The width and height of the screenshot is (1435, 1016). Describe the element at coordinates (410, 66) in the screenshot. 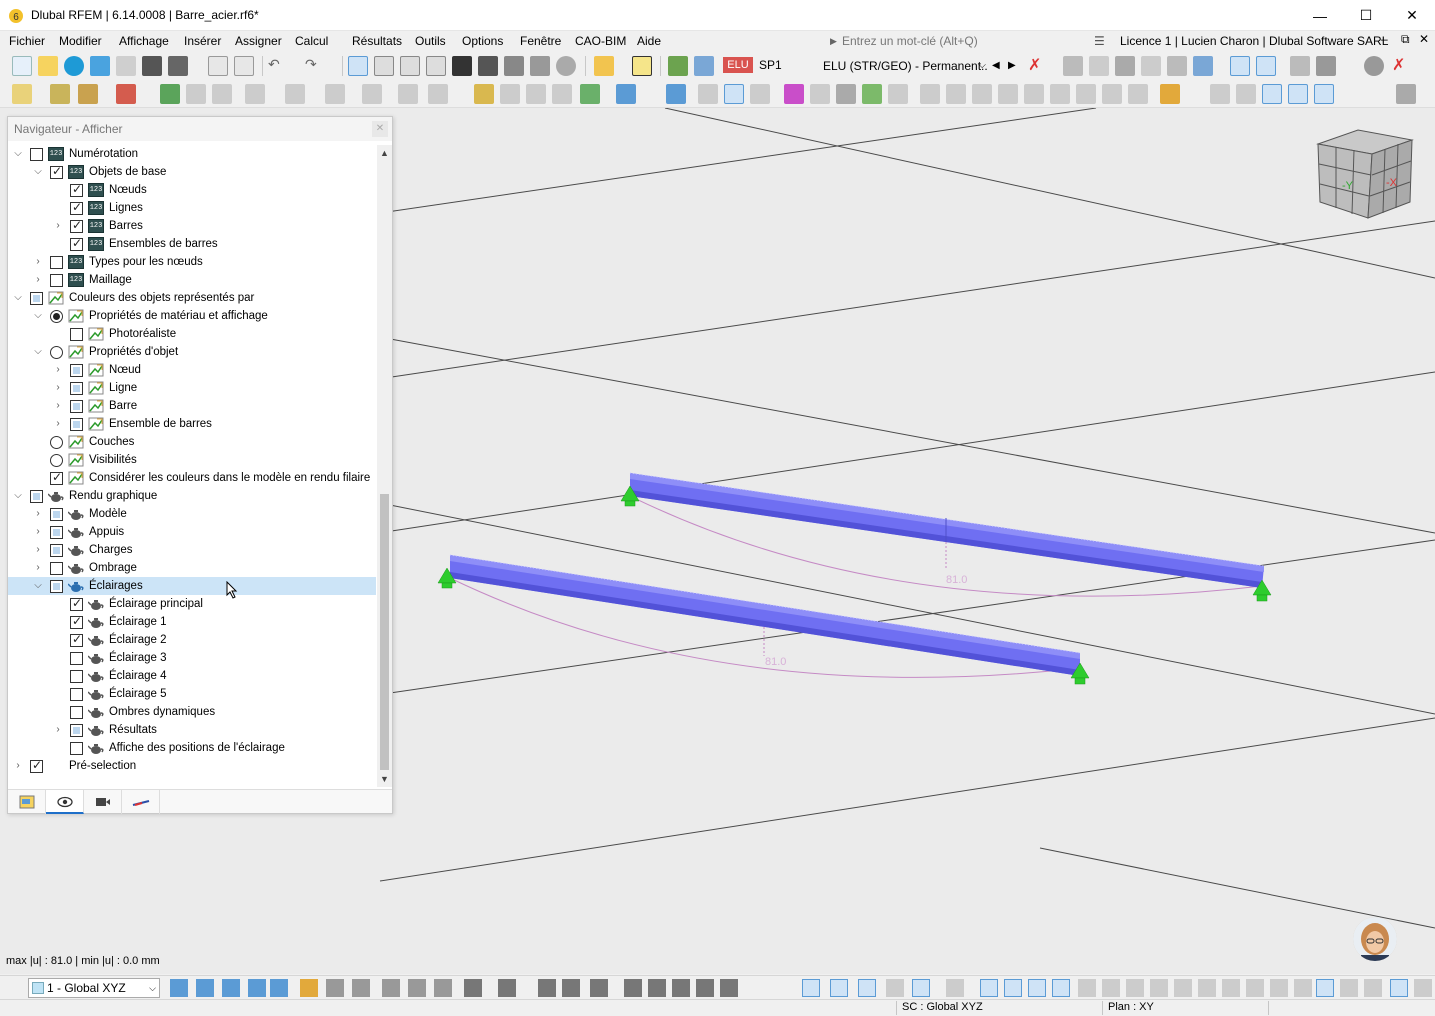

I see `dimension-icon` at that location.